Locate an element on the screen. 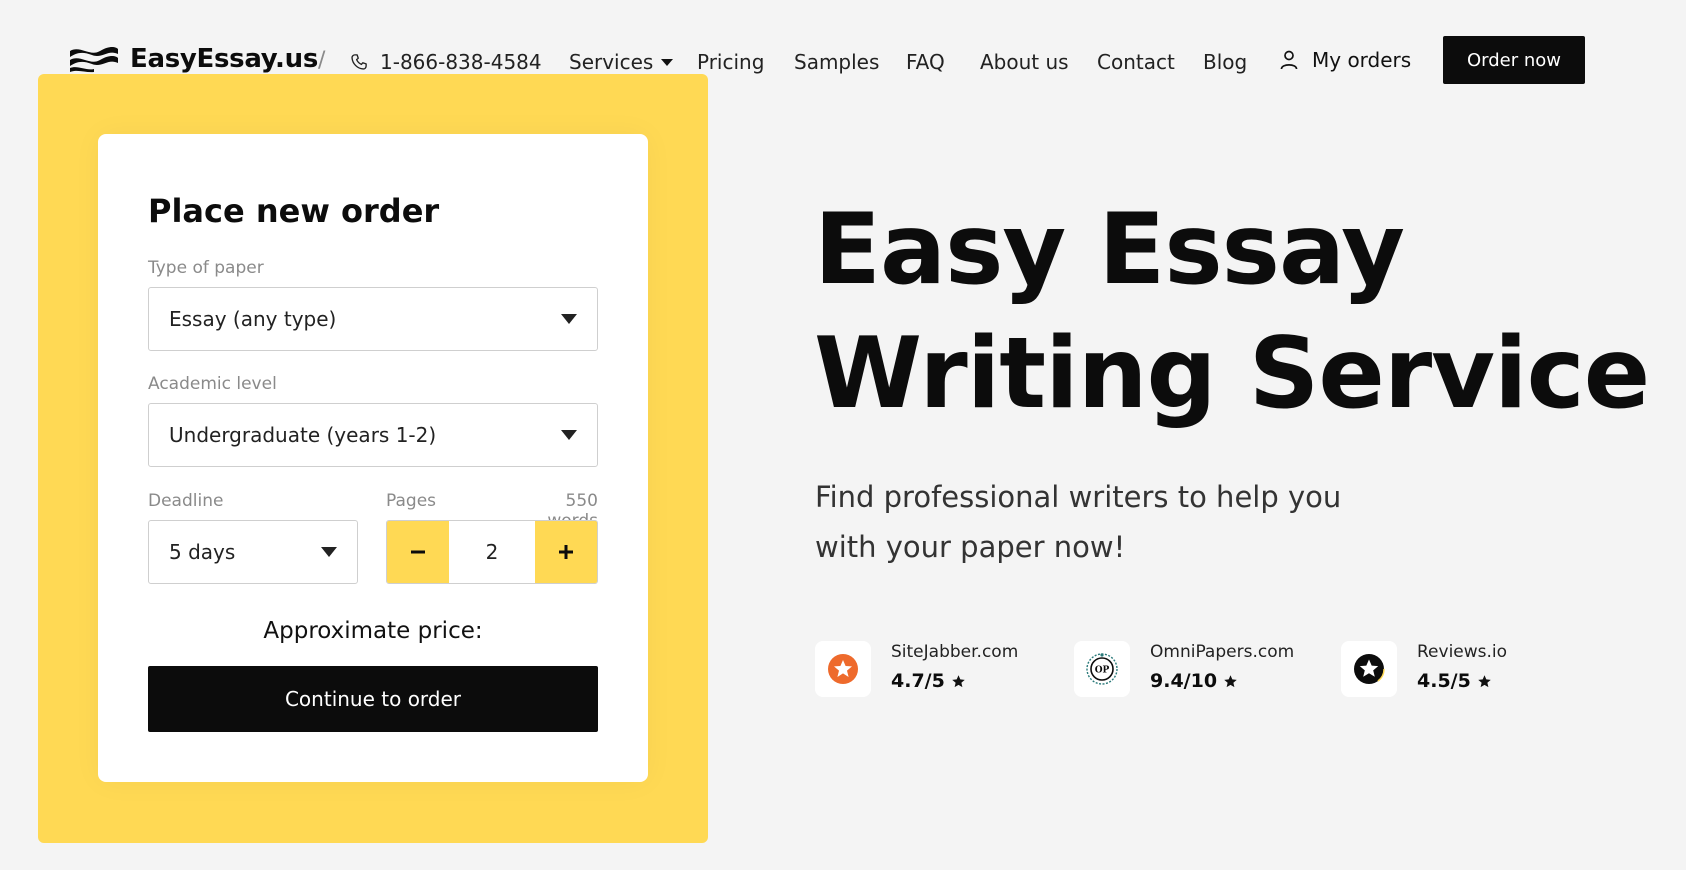  omnipapers-logo: OP is located at coordinates (1102, 669).